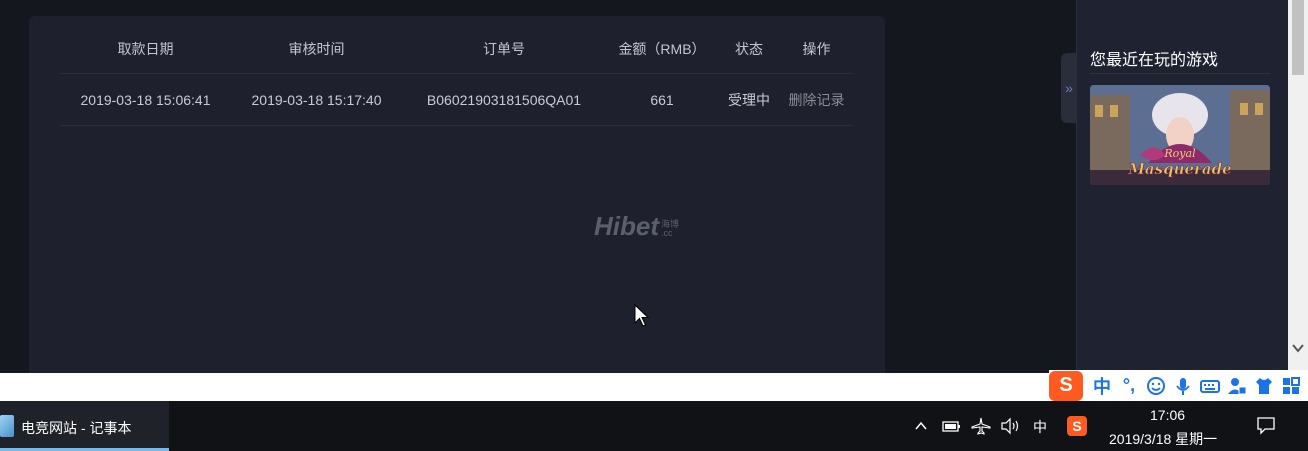 This screenshot has height=451, width=1308. What do you see at coordinates (1298, 37) in the screenshot?
I see `scrollbar-thumb` at bounding box center [1298, 37].